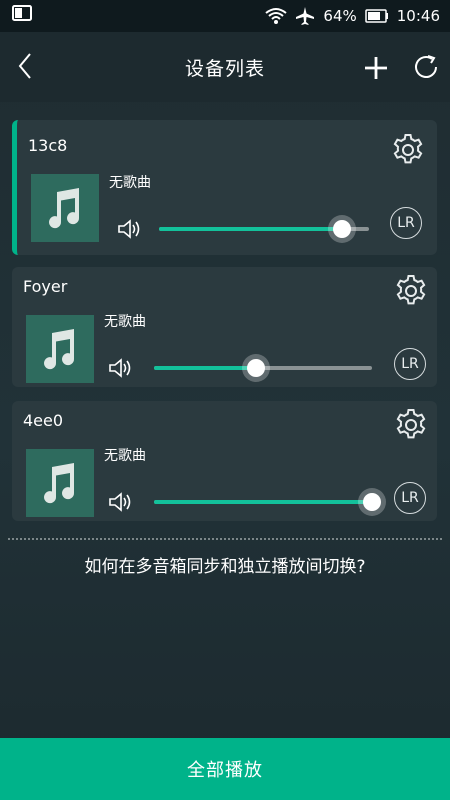  What do you see at coordinates (43, 420) in the screenshot?
I see `device-name: 4ee0` at bounding box center [43, 420].